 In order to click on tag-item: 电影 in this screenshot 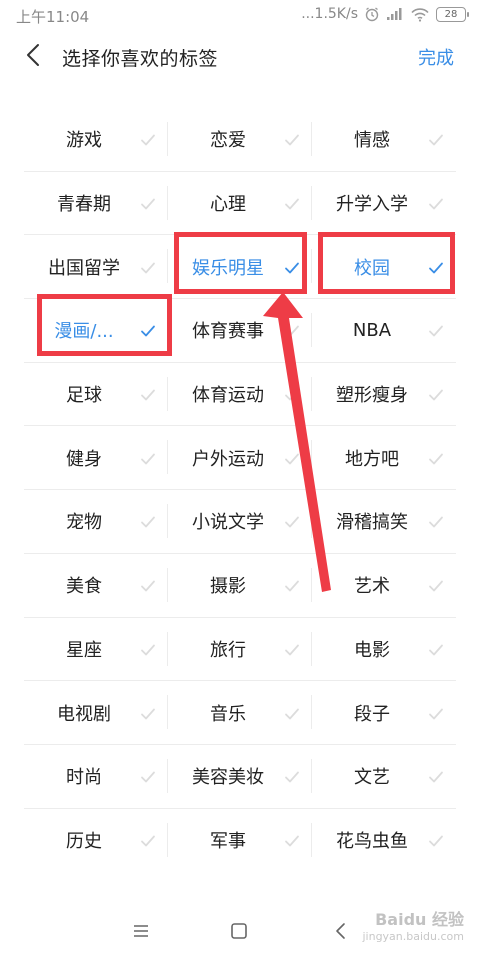, I will do `click(384, 649)`.